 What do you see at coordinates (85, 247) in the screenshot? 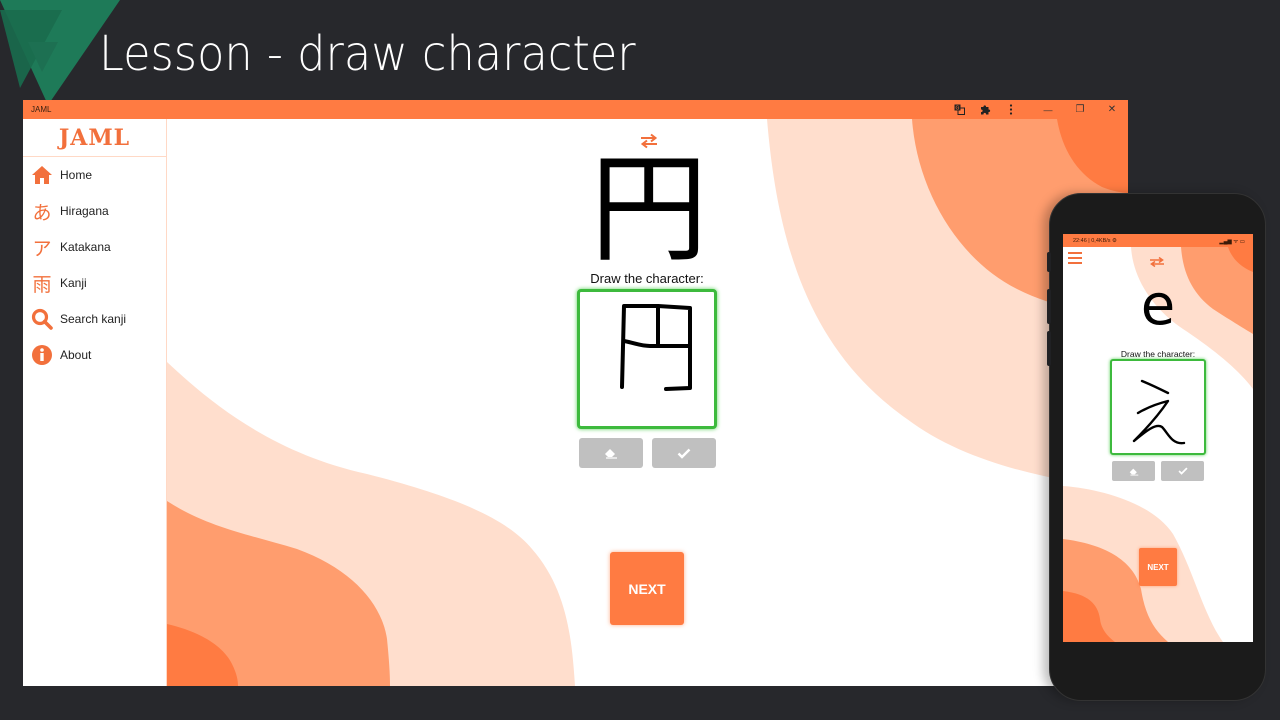
I see `sidebar-item-label: Katakana` at bounding box center [85, 247].